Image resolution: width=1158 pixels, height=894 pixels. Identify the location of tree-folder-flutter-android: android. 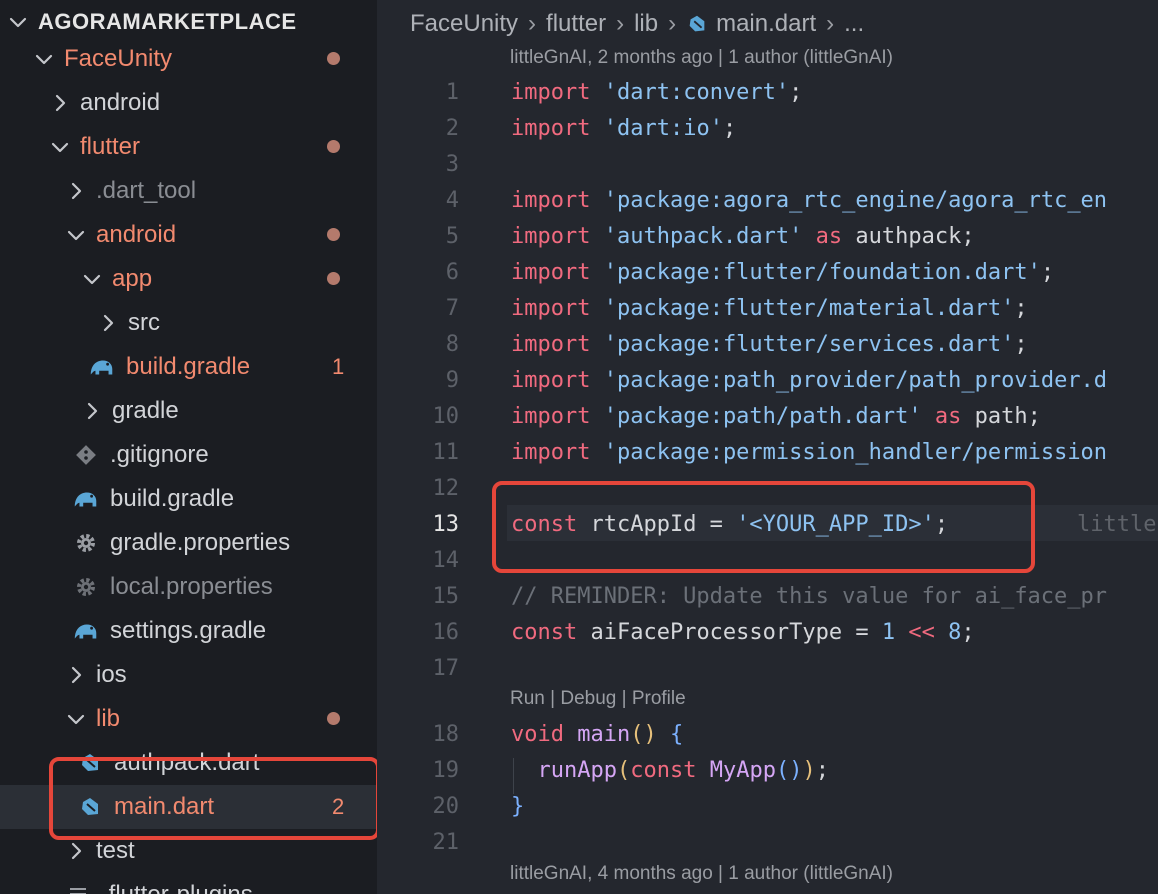
(188, 235).